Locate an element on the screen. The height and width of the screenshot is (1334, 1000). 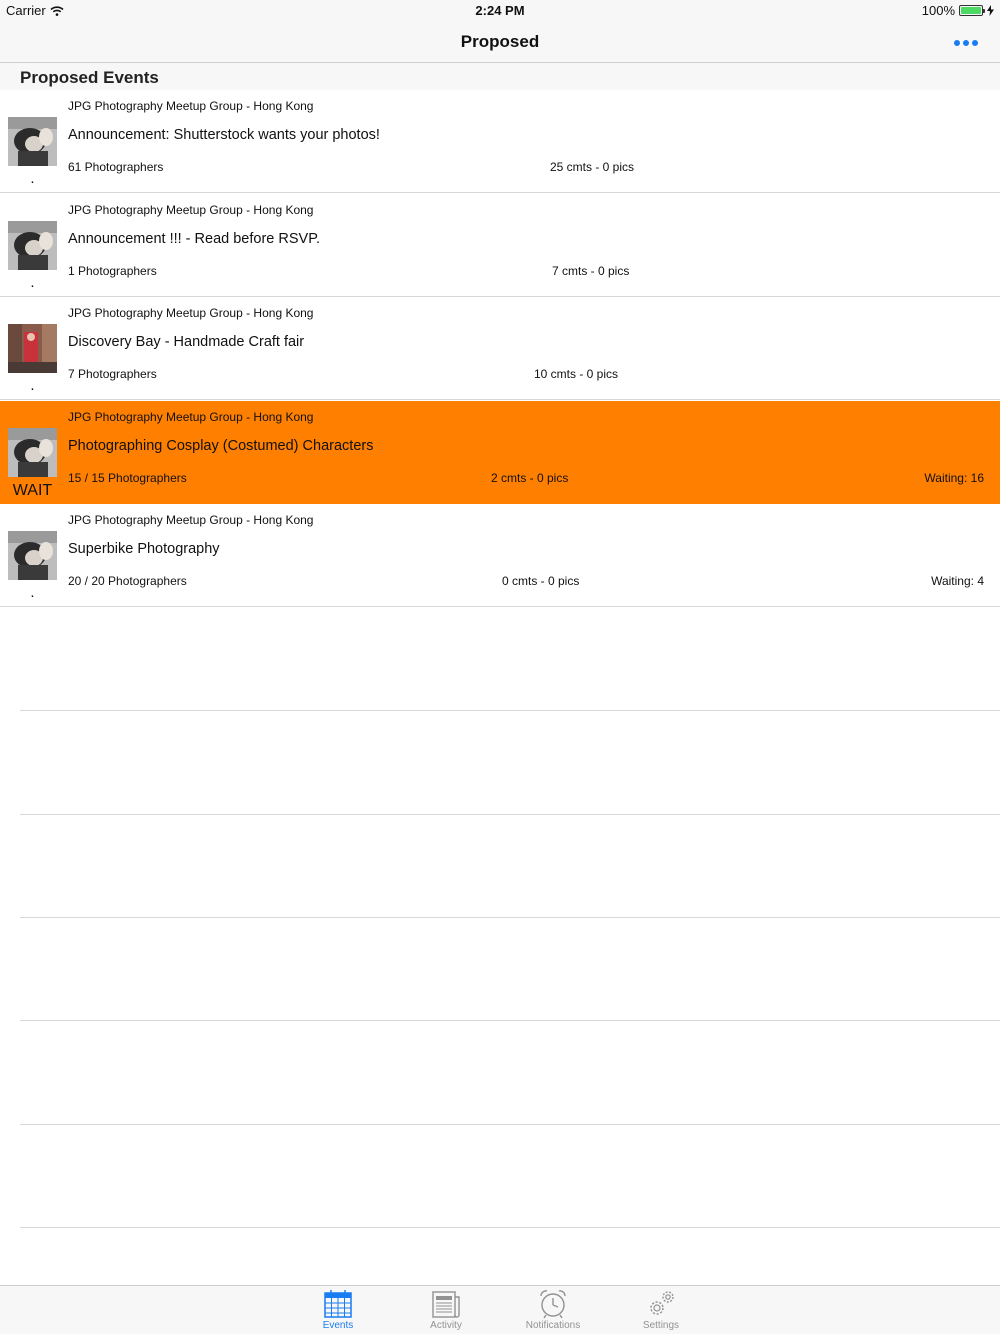
tab-notifications: Notifications is located at coordinates (553, 1310).